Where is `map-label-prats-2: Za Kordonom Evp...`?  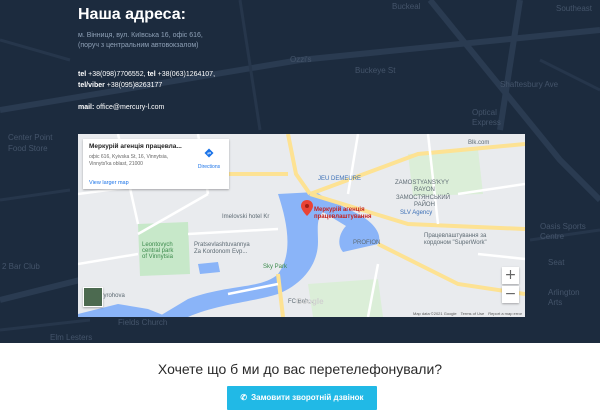 map-label-prats-2: Za Kordonom Evp... is located at coordinates (221, 252).